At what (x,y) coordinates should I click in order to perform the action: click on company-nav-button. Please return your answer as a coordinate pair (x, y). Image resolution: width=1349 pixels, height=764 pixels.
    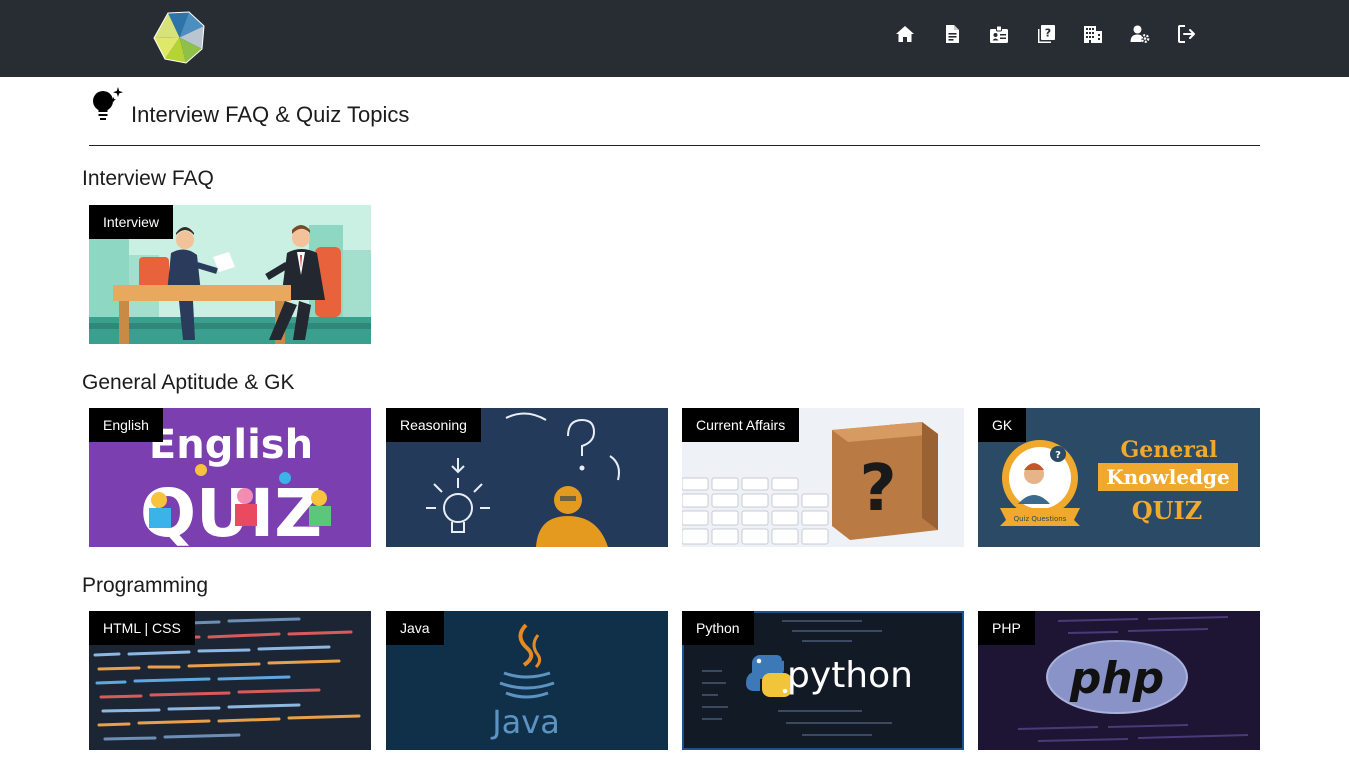
    Looking at the image, I should click on (1093, 34).